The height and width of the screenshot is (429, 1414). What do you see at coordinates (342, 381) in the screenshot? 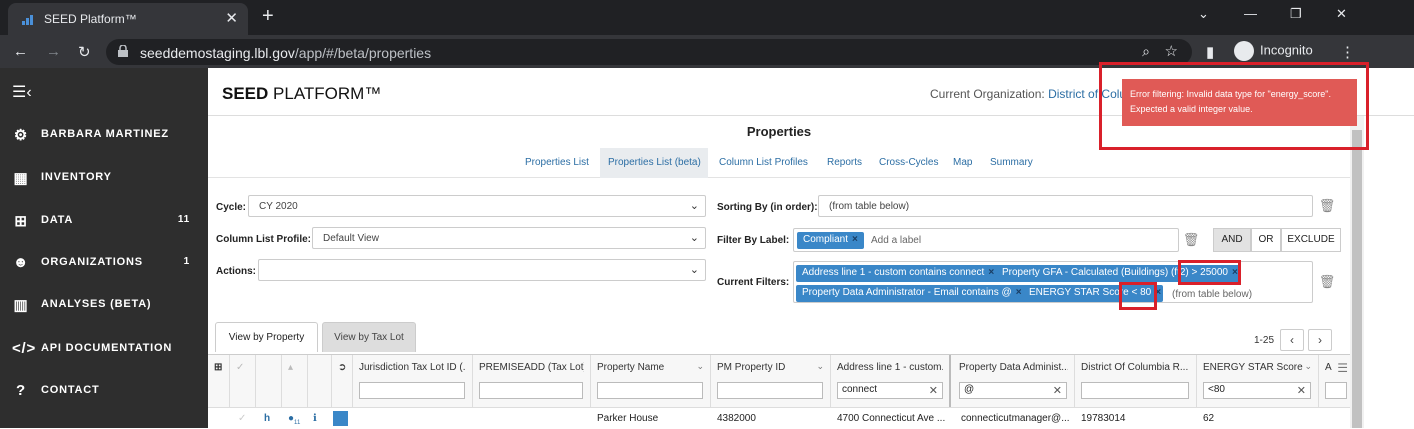
I see `column-chooser: ➲` at bounding box center [342, 381].